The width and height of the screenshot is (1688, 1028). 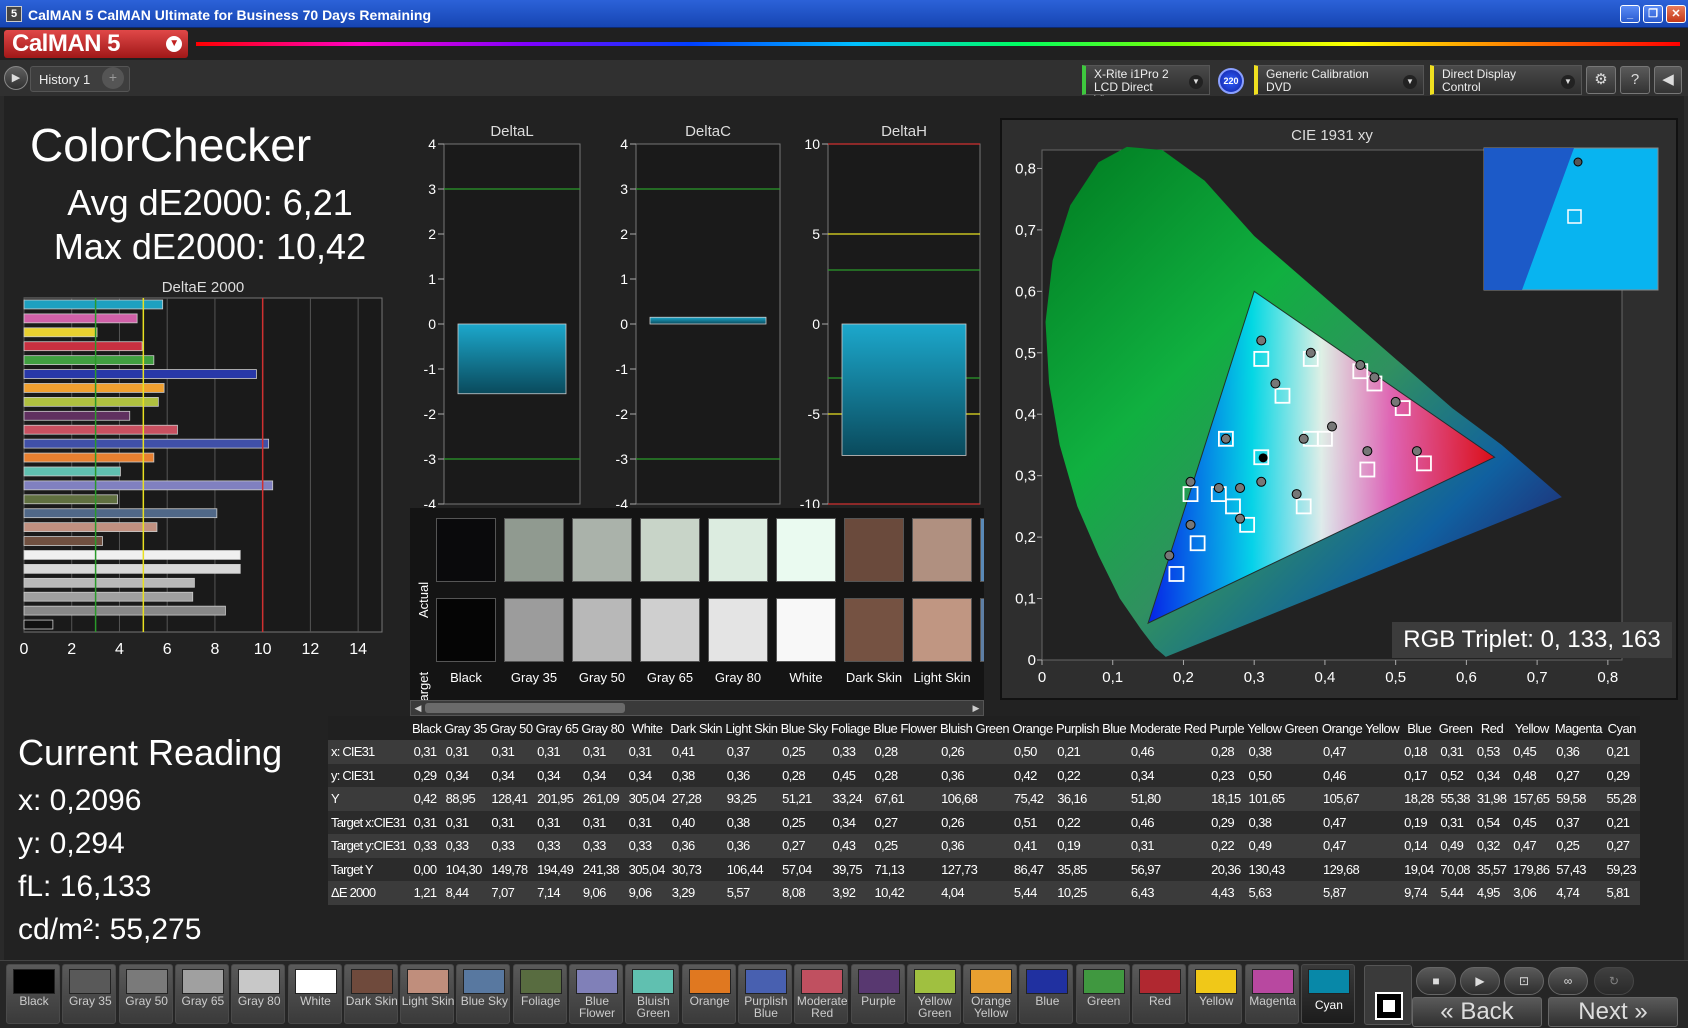 I want to click on patch-button: Gray 35, so click(x=89, y=994).